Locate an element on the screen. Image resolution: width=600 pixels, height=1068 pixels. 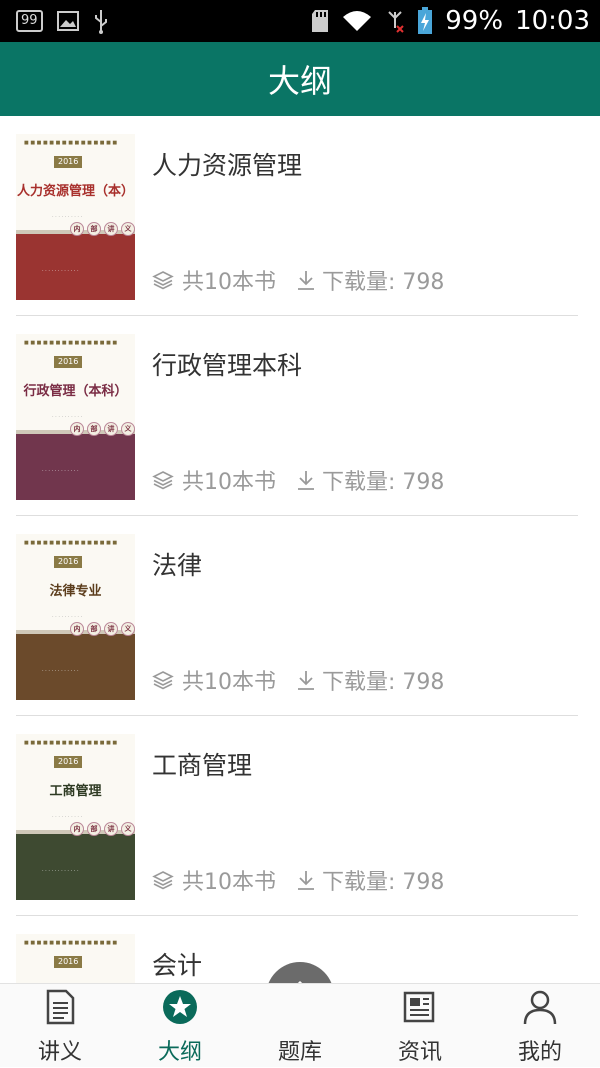
outline-title: 工商管理 is located at coordinates (202, 765).